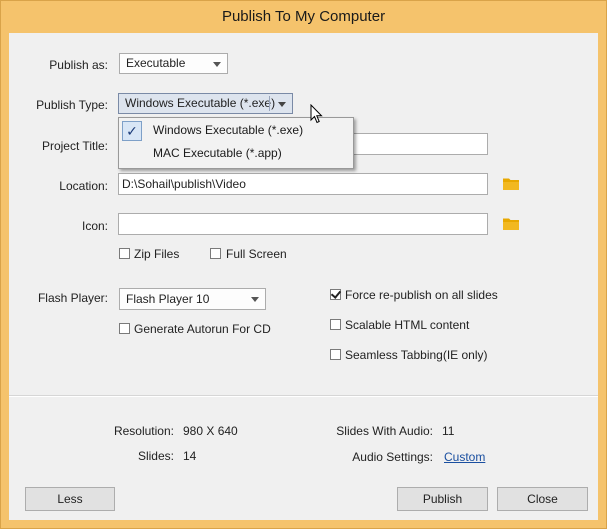 The height and width of the screenshot is (529, 607). I want to click on zip-files-checkbox, so click(124, 253).